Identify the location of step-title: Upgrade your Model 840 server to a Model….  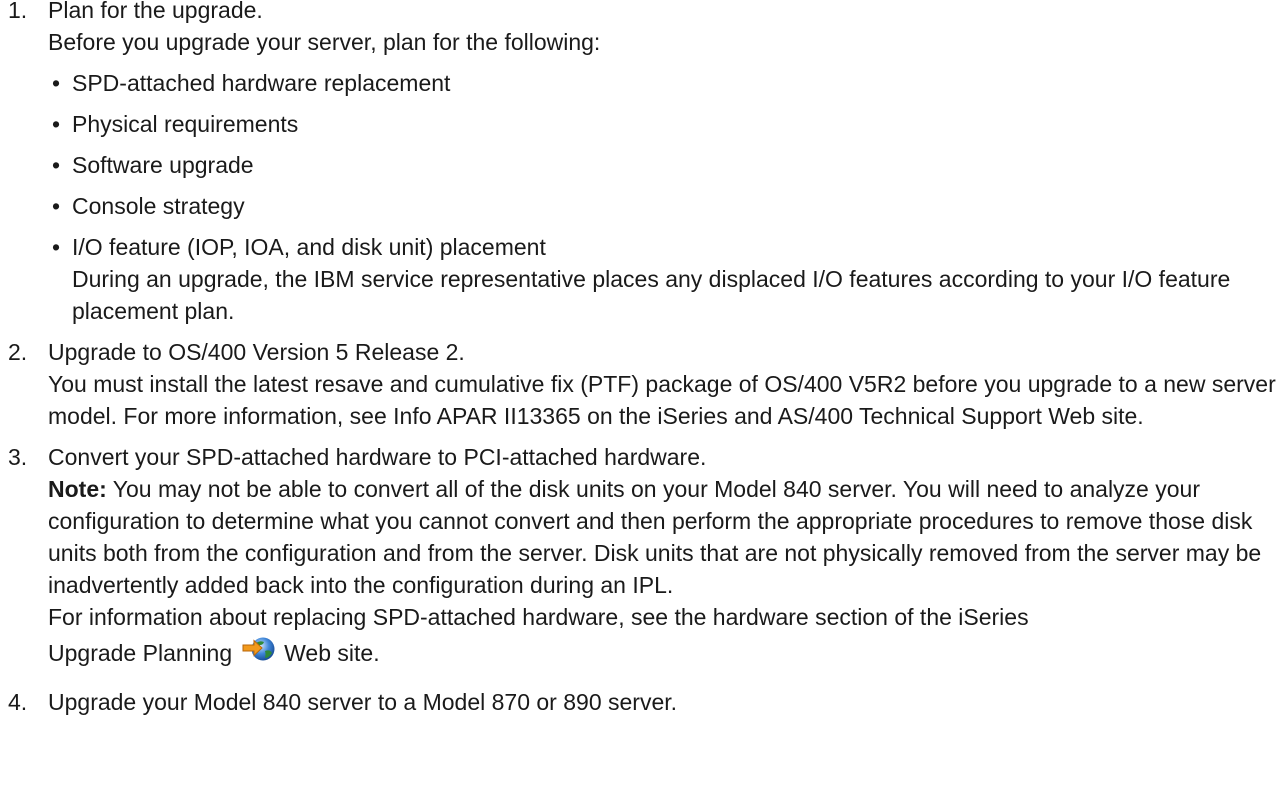
(363, 702).